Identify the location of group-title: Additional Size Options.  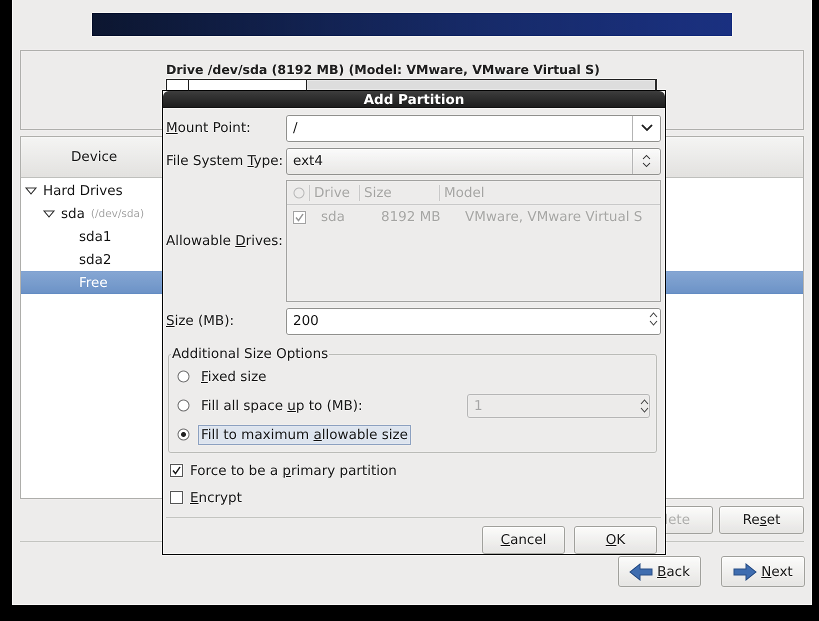
(250, 354).